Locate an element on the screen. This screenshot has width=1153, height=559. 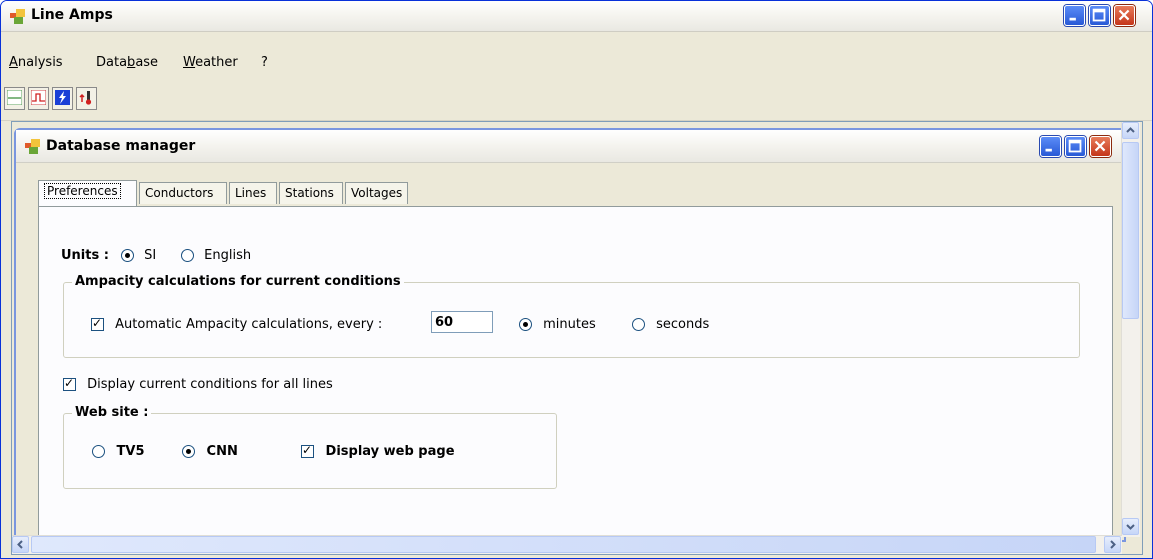
display-web-page-checkbox: Display web page is located at coordinates (378, 451).